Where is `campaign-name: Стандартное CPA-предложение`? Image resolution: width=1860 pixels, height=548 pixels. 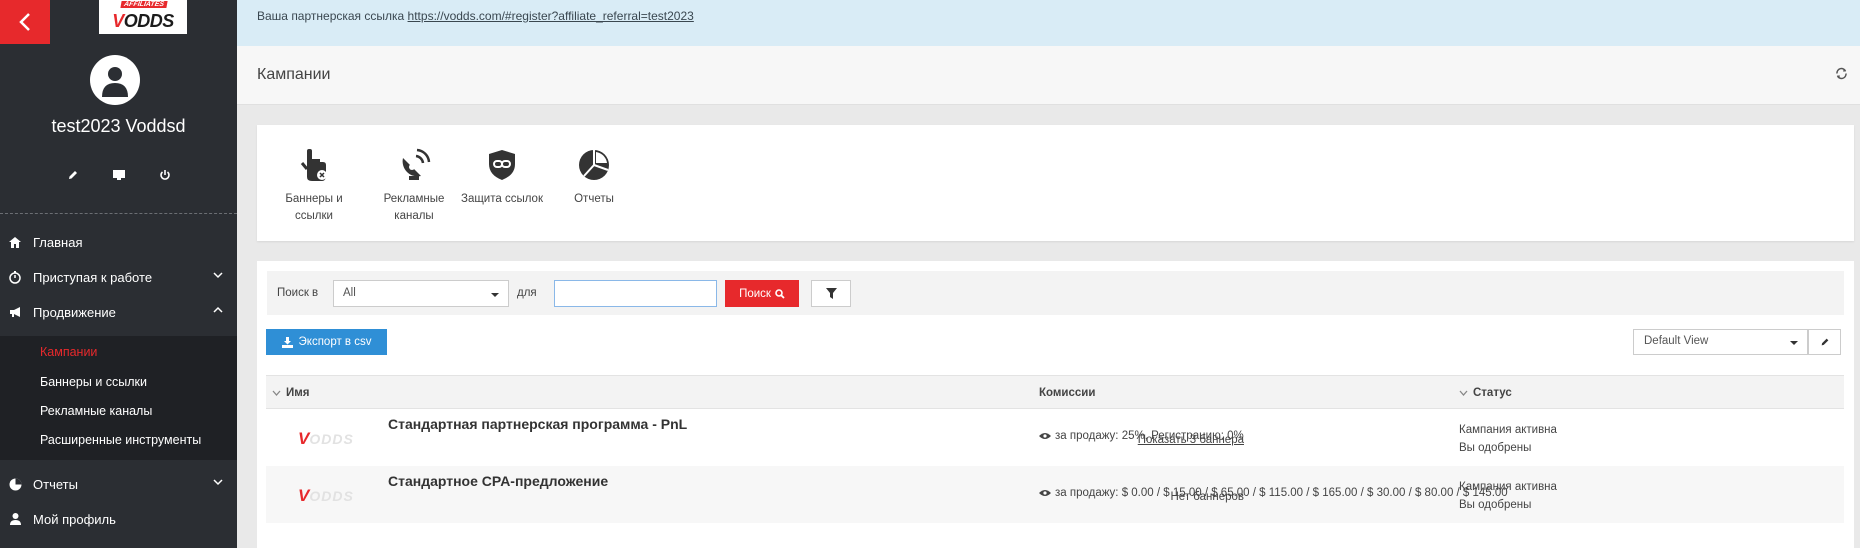
campaign-name: Стандартное CPA-предложение is located at coordinates (498, 481).